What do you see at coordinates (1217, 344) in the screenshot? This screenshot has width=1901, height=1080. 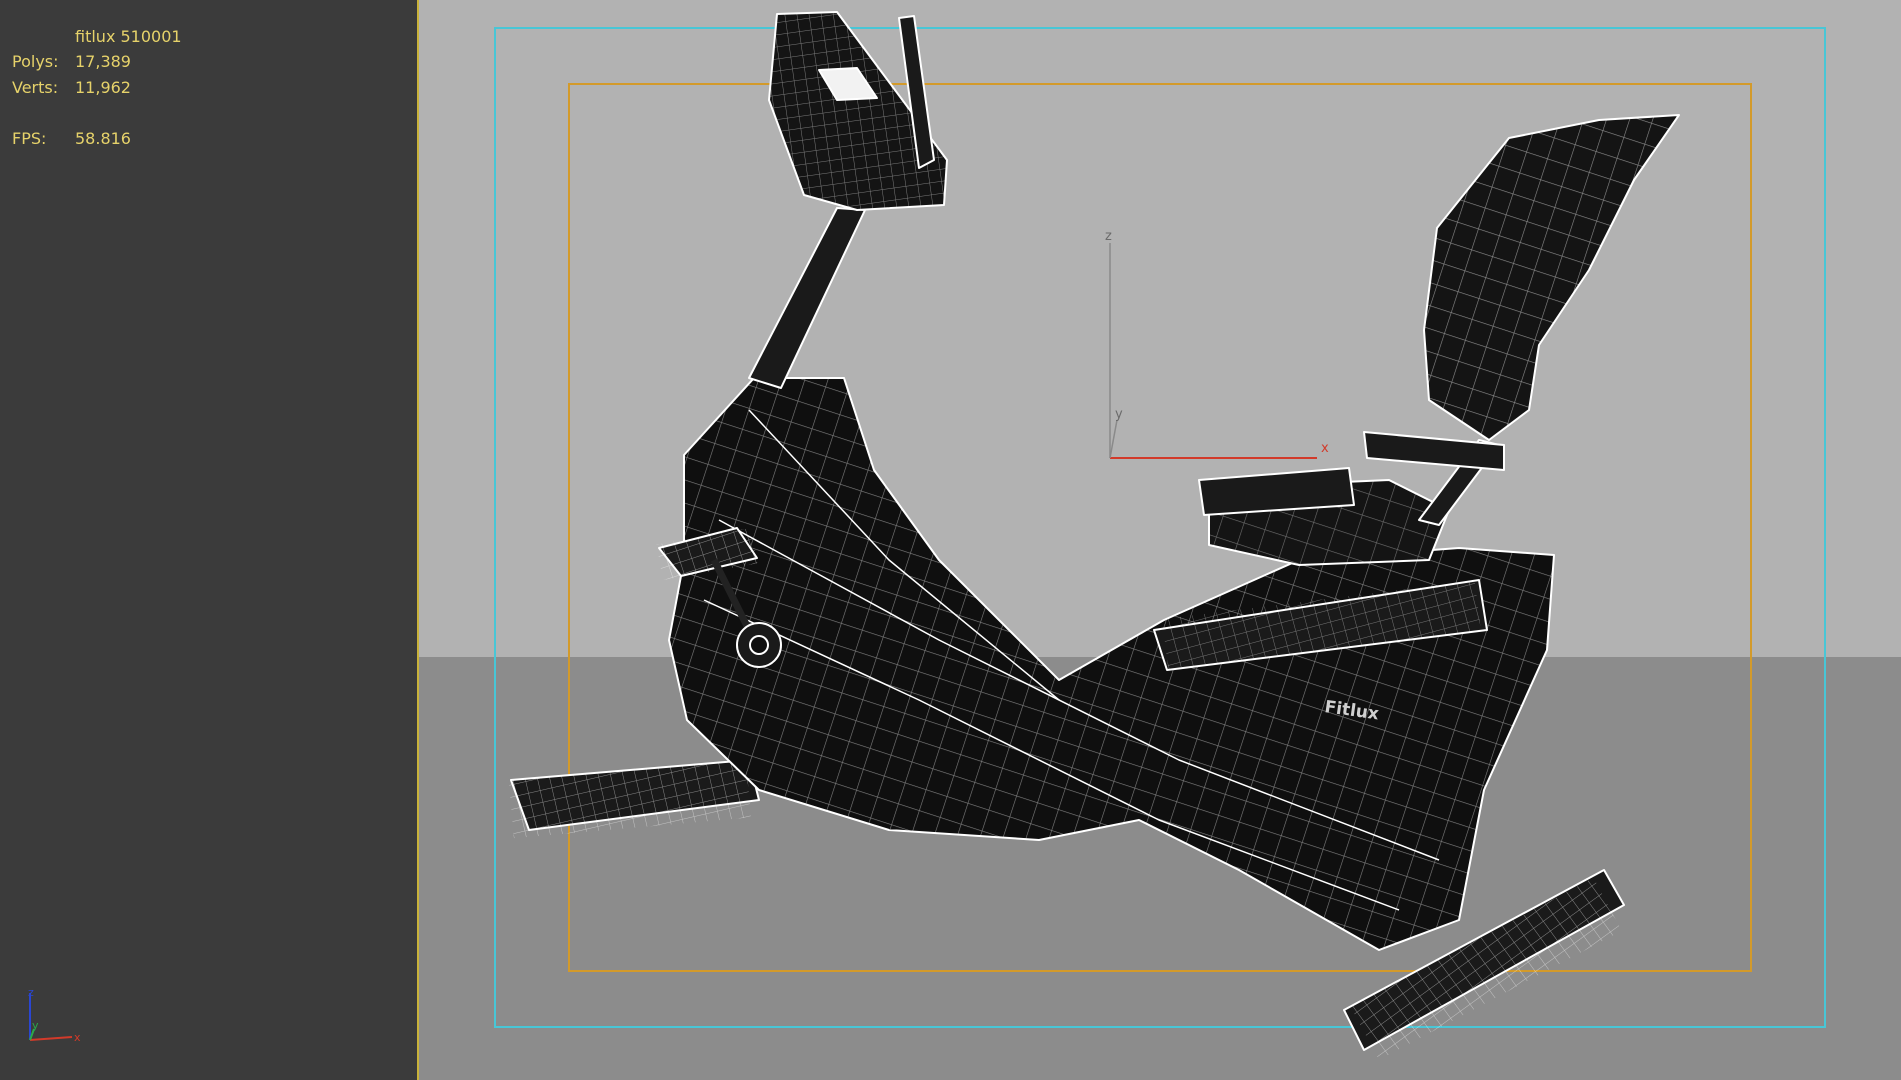 I see `transform-gizmo: z x y` at bounding box center [1217, 344].